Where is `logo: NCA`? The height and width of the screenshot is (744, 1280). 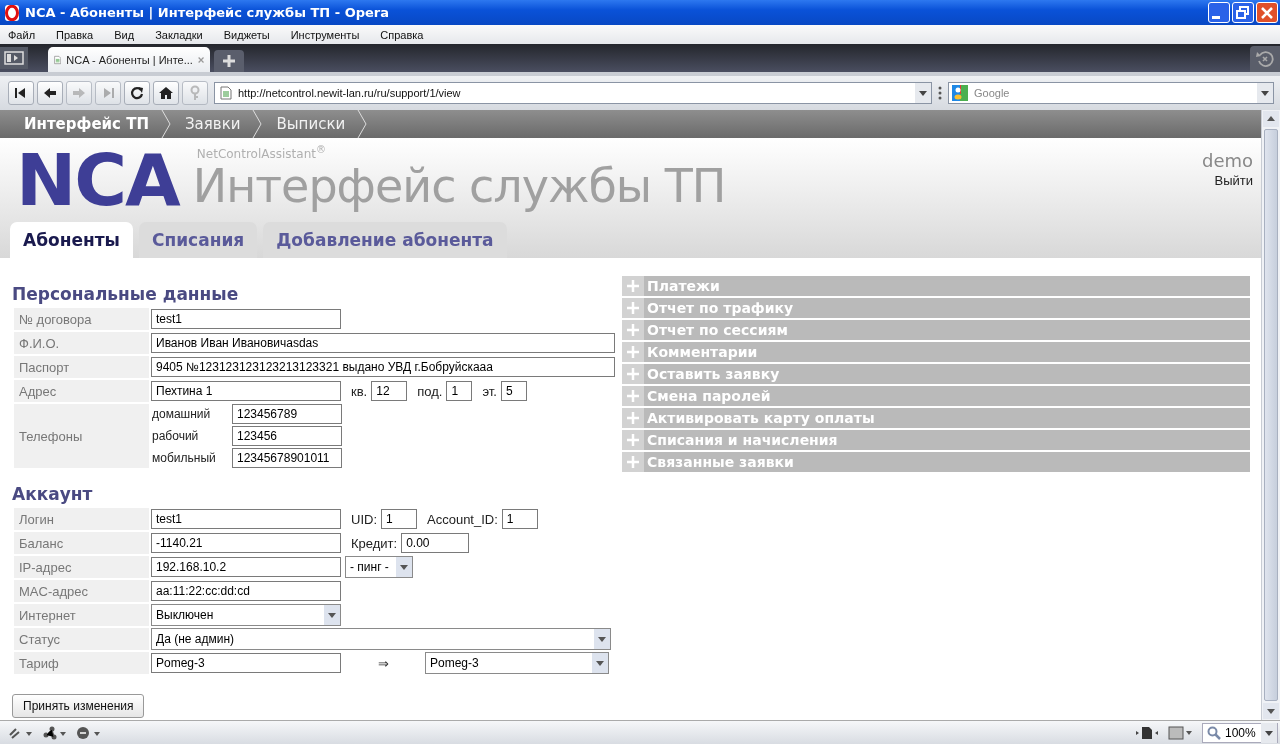
logo: NCA is located at coordinates (97, 180).